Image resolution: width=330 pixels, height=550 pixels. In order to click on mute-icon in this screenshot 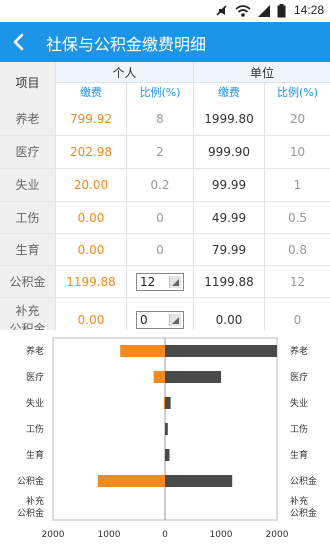, I will do `click(221, 10)`.